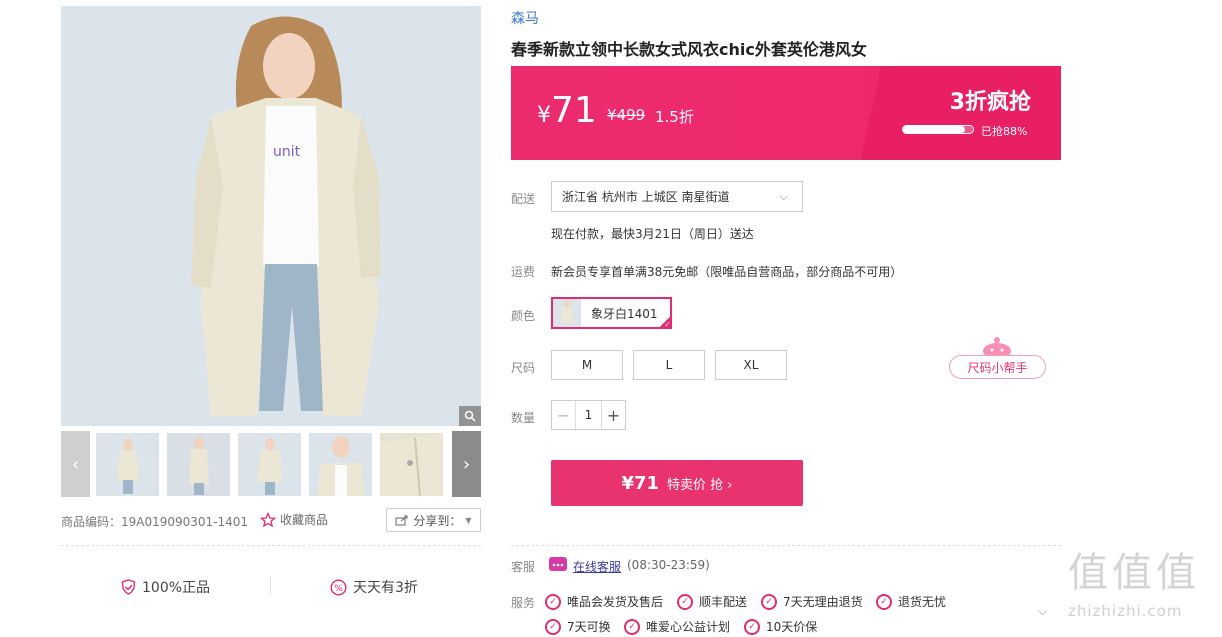 This screenshot has width=1222, height=637. What do you see at coordinates (466, 464) in the screenshot?
I see `thumb-next-button: ›` at bounding box center [466, 464].